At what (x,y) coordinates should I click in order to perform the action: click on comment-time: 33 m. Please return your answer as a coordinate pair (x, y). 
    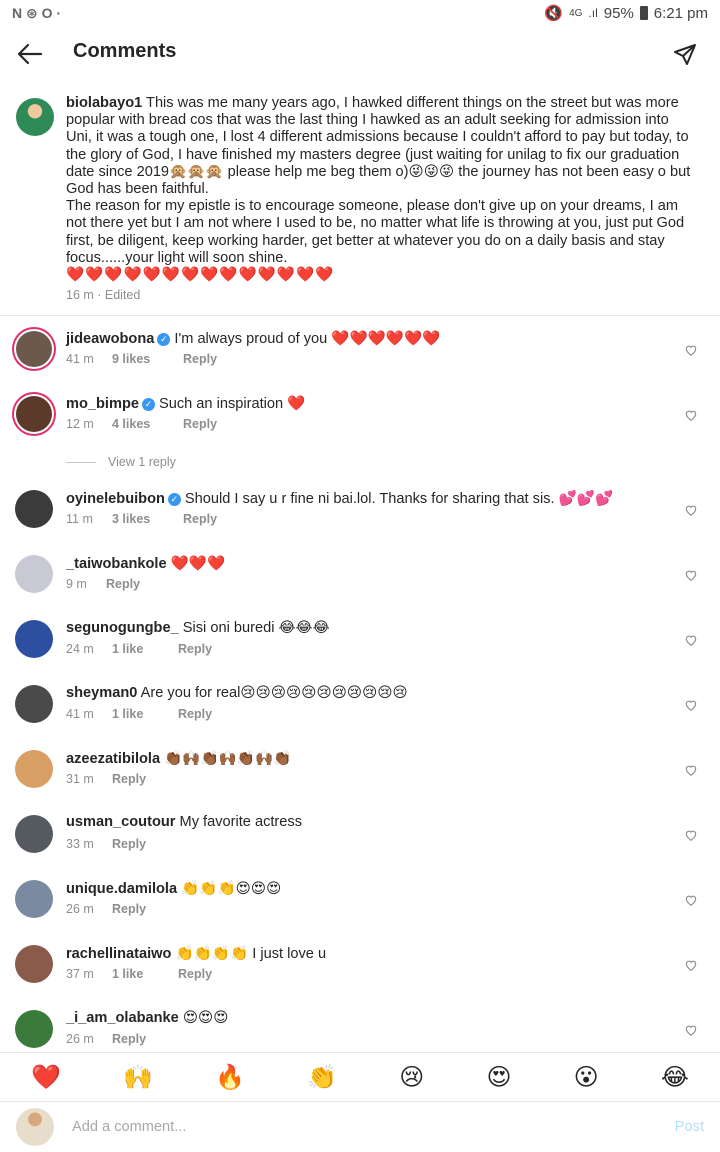
    Looking at the image, I should click on (80, 844).